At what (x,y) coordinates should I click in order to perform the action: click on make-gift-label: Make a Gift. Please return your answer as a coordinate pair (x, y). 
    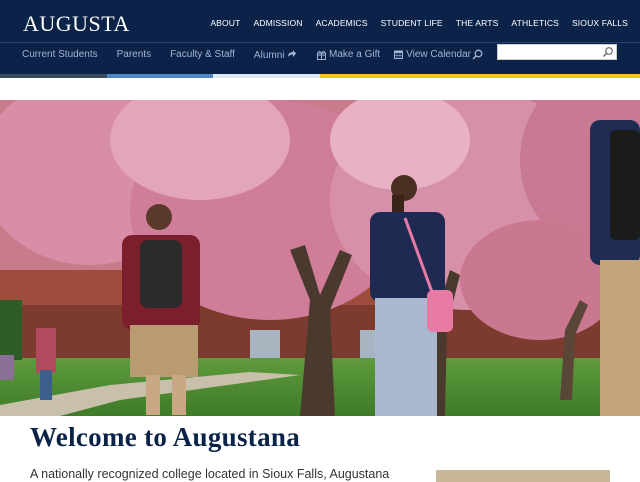
    Looking at the image, I should click on (355, 54).